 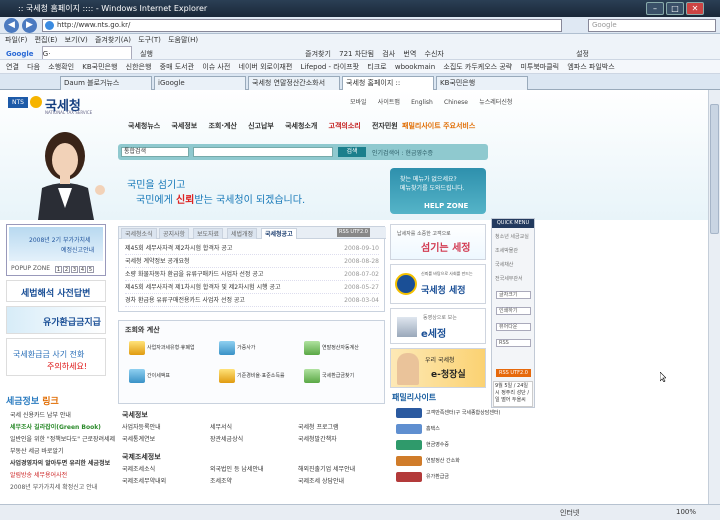 I want to click on tax-info-link: 알림방송 세무용어사전, so click(x=38, y=474).